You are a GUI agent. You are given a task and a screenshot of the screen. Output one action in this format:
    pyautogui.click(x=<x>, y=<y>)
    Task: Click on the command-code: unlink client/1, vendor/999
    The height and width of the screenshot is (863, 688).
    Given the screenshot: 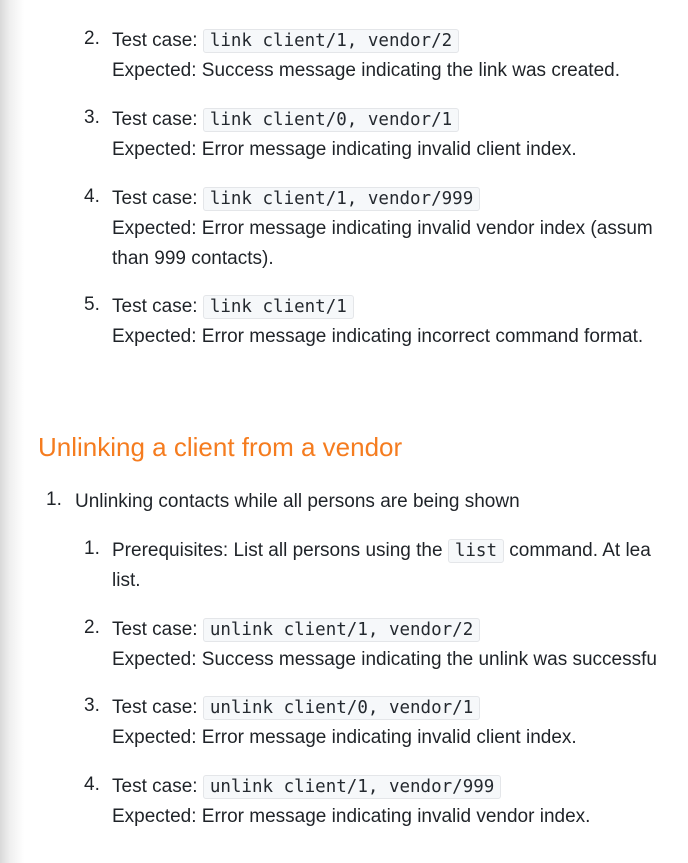 What is the action you would take?
    pyautogui.click(x=352, y=787)
    